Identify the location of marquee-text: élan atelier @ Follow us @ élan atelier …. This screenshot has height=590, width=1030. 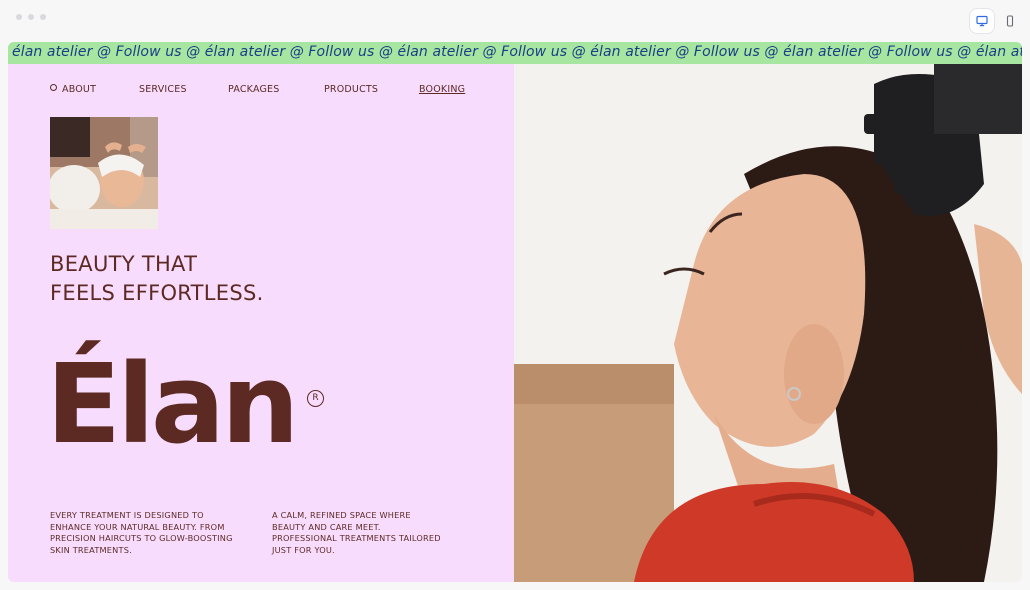
(517, 52).